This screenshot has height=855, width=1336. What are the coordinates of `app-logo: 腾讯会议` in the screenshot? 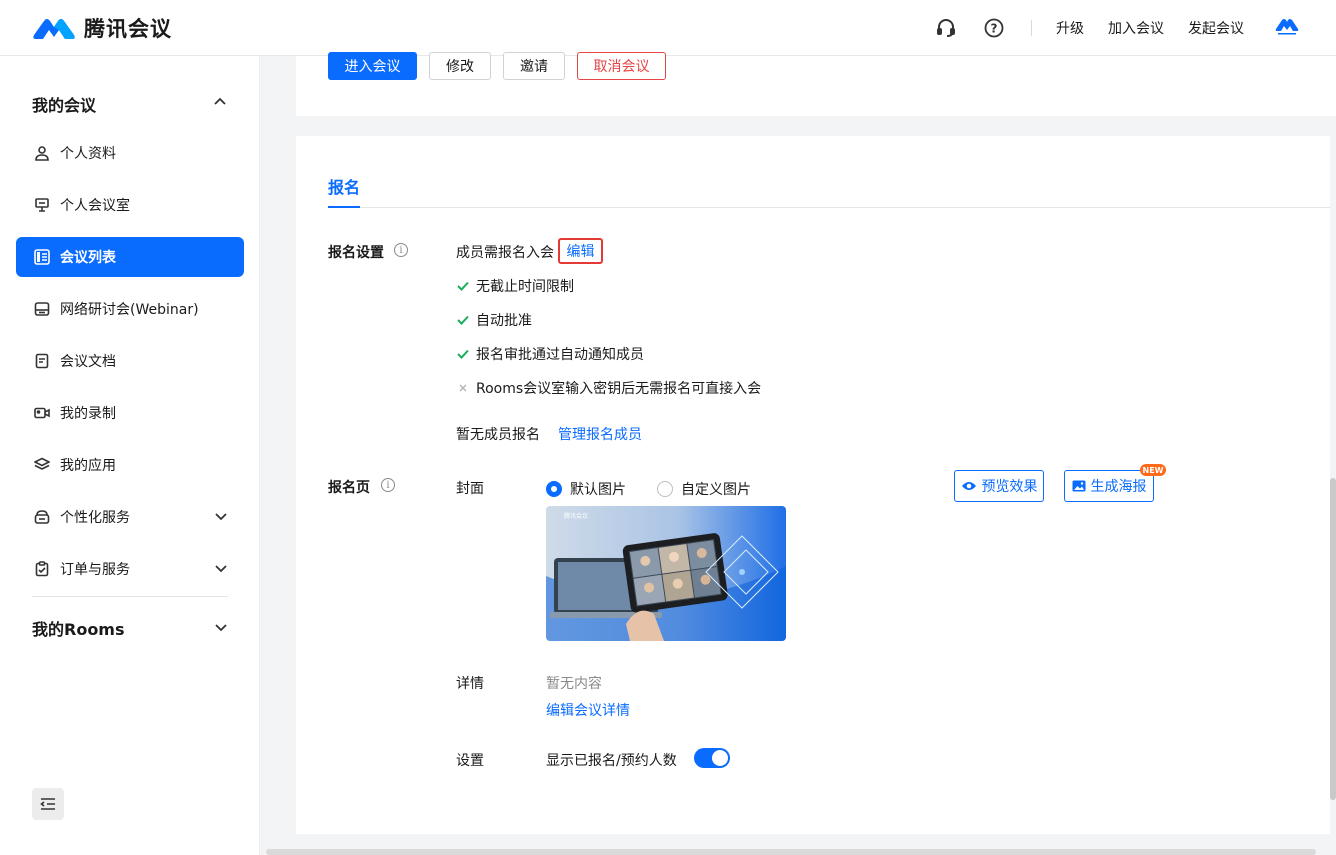 It's located at (102, 28).